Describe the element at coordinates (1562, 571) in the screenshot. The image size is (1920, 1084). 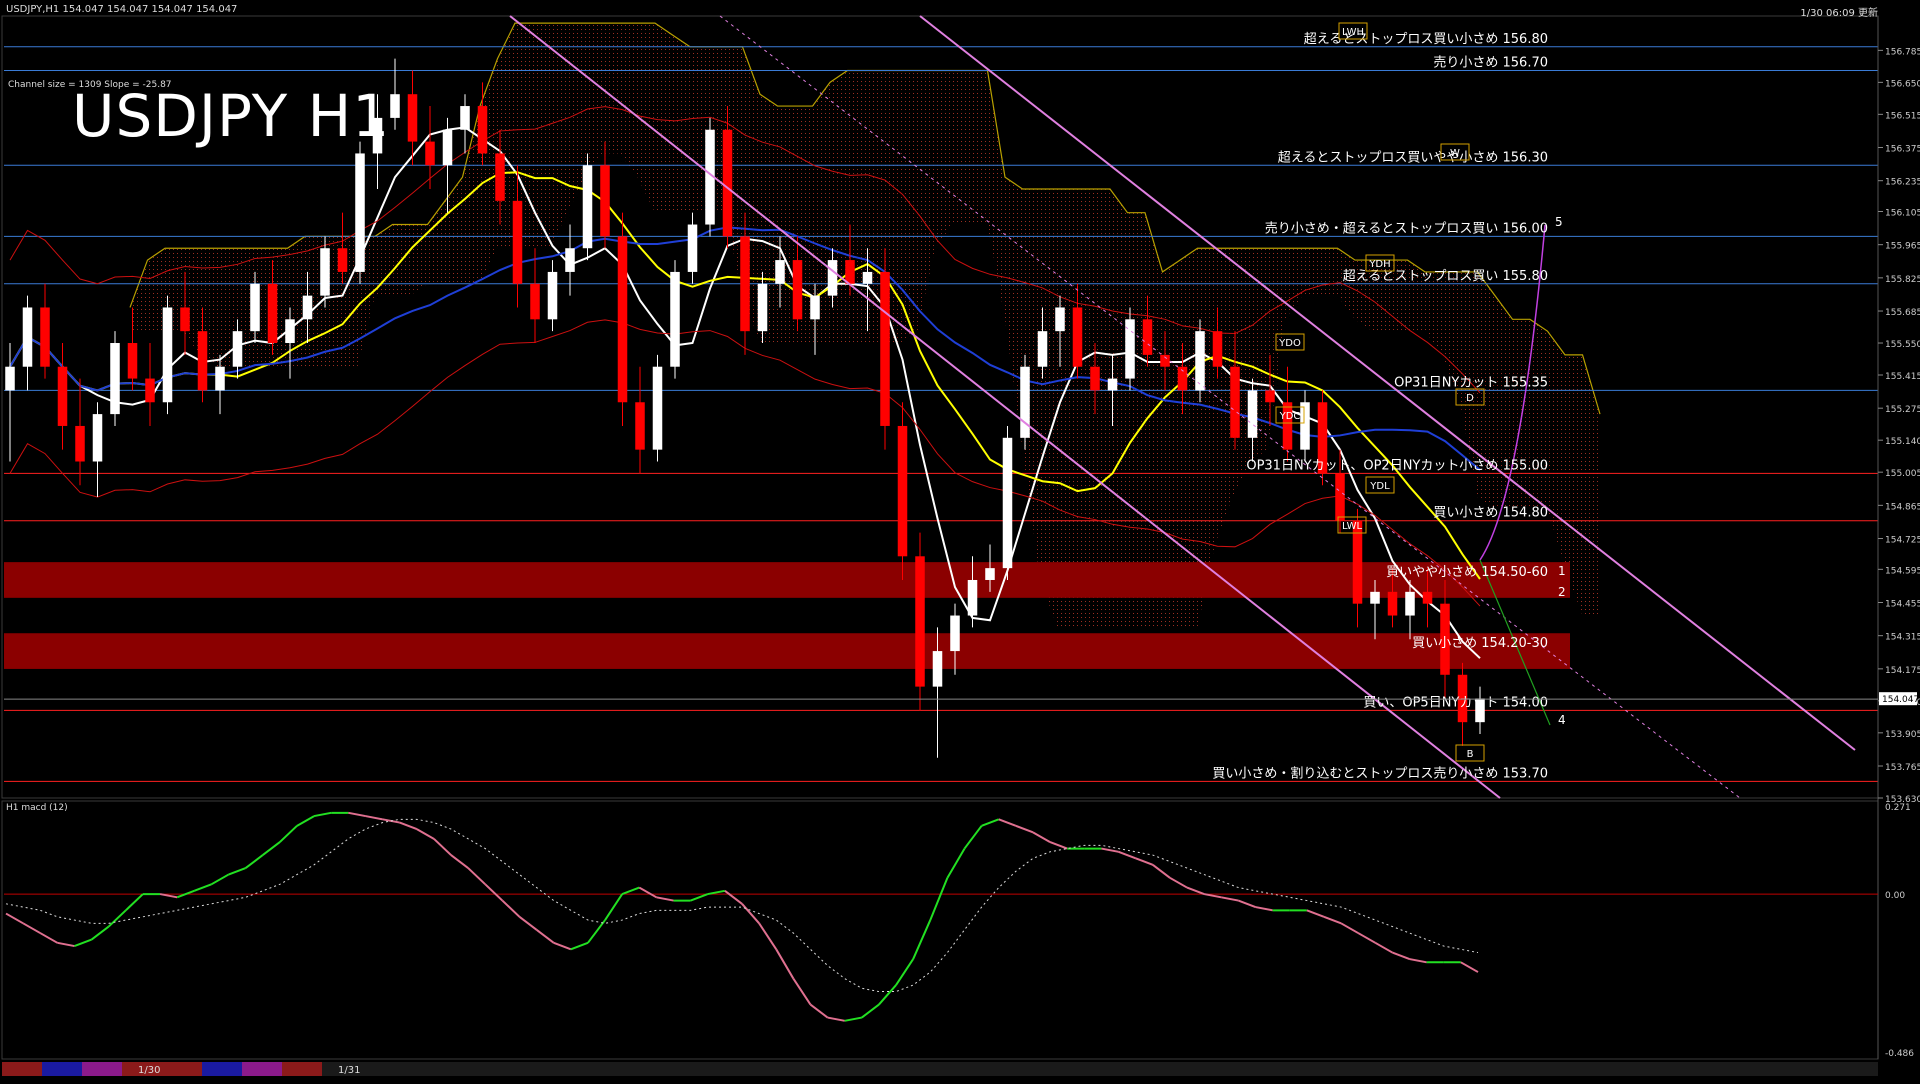
I see `projection-label: 1` at that location.